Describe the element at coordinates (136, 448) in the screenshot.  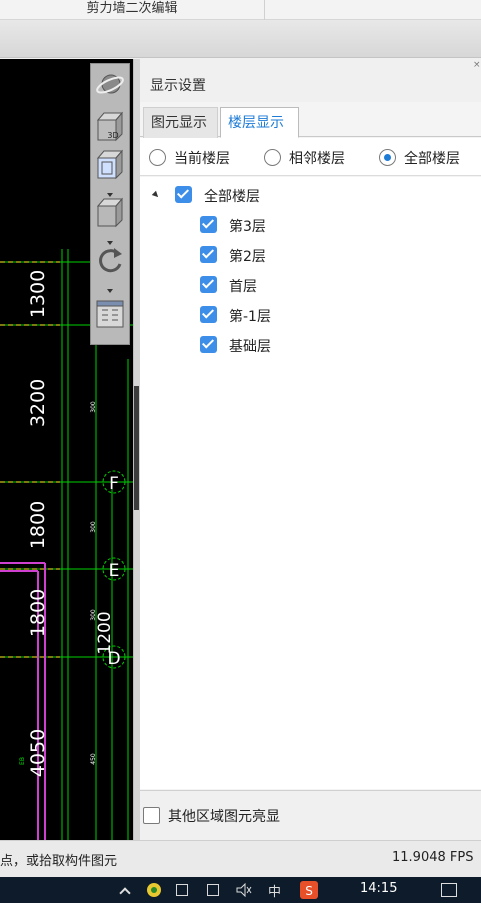
I see `splitter-grip` at that location.